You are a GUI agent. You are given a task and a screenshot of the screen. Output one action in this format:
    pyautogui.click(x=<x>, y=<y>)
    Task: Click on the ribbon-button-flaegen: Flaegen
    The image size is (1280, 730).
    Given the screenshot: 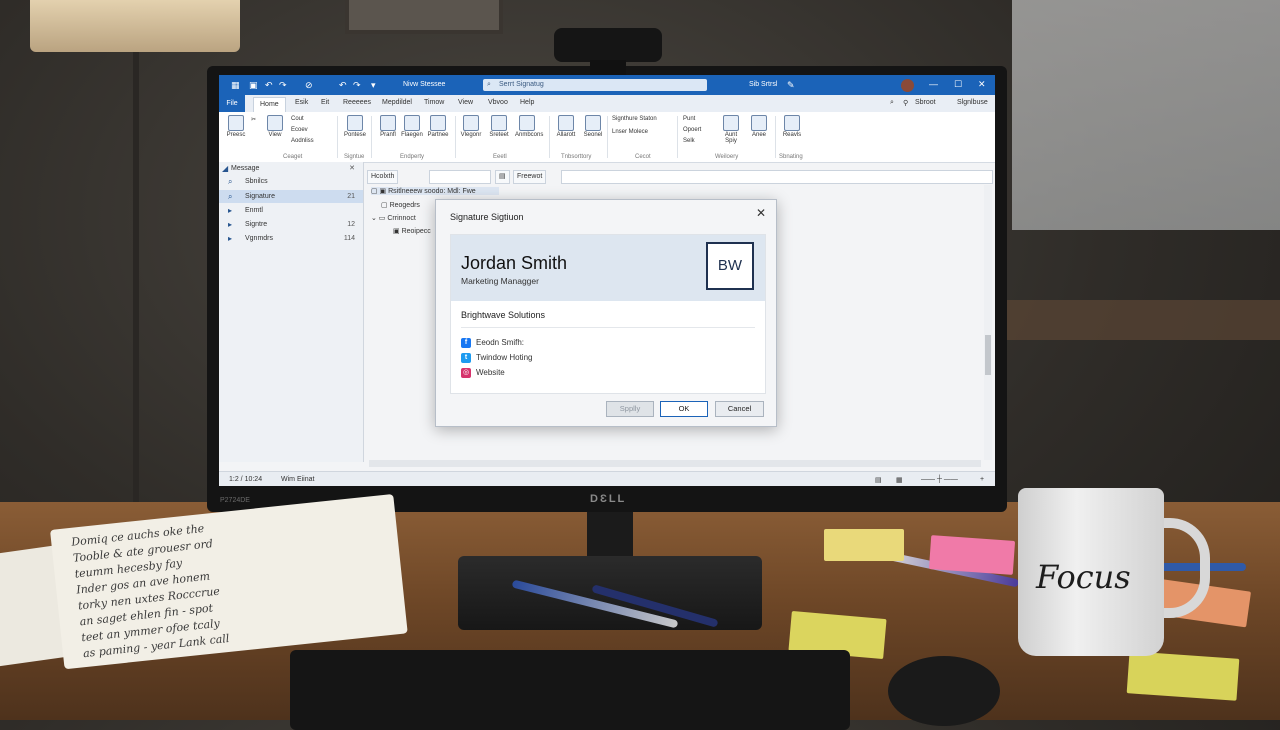 What is the action you would take?
    pyautogui.click(x=412, y=126)
    